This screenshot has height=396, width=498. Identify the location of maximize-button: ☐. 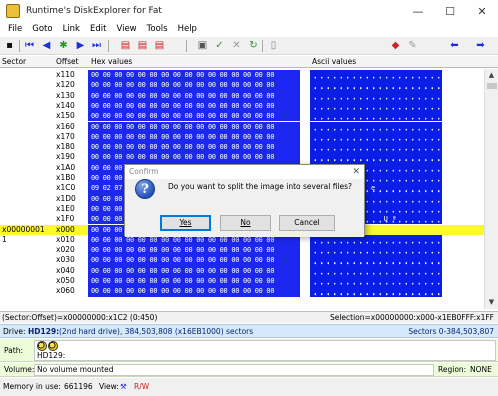
(450, 11).